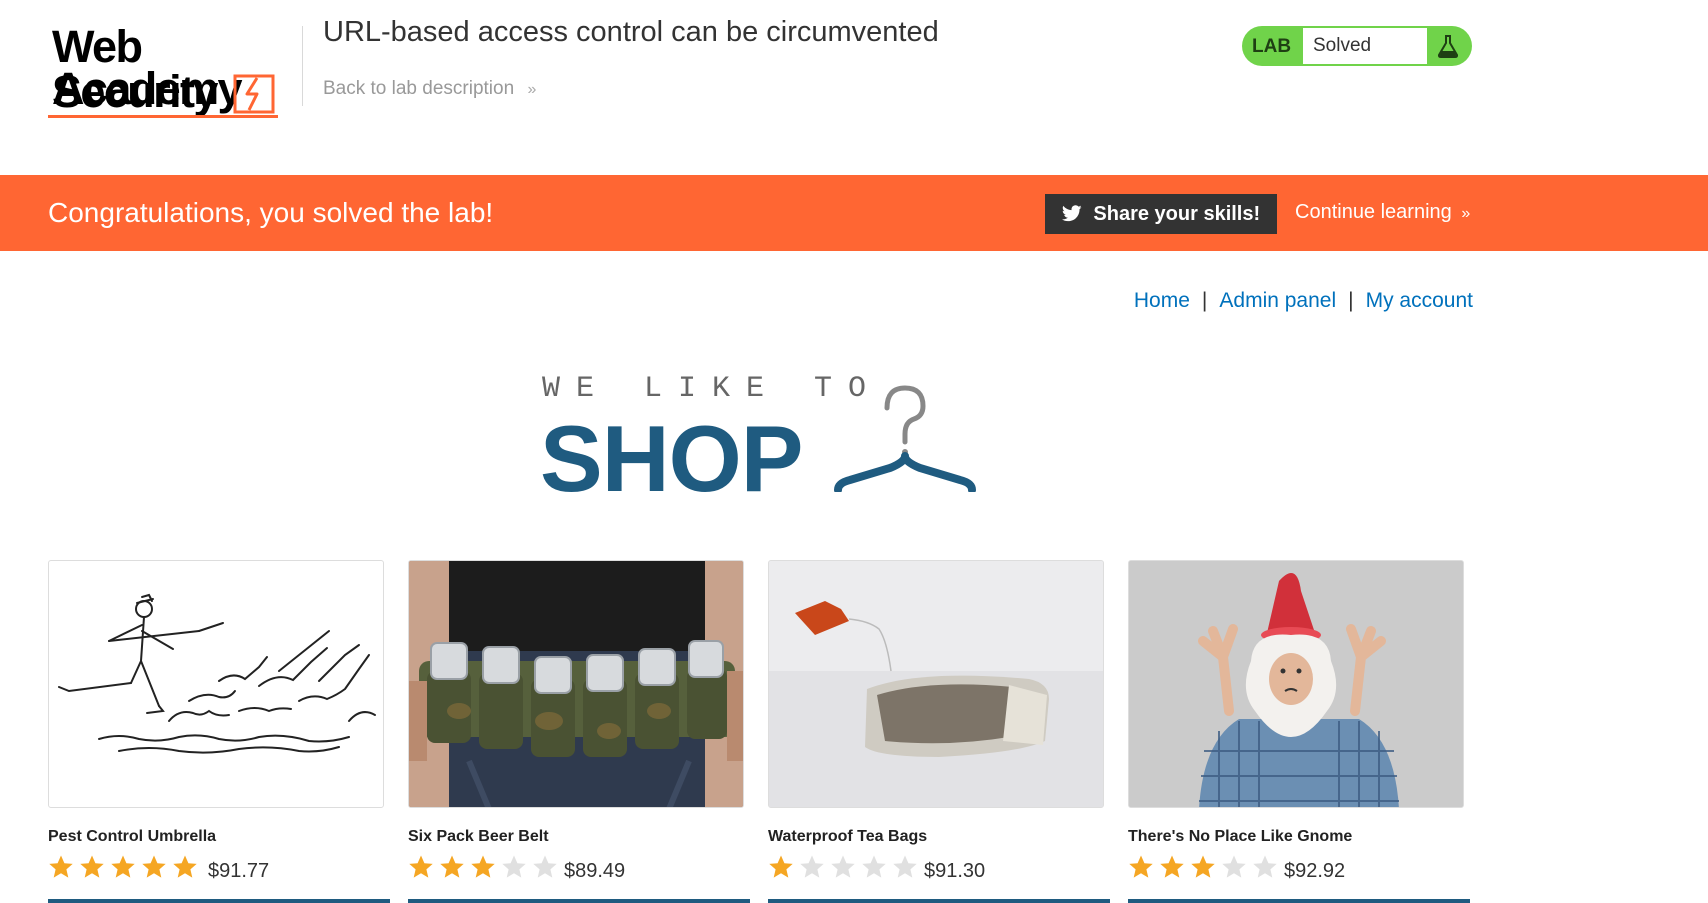 This screenshot has height=903, width=1708. What do you see at coordinates (955, 871) in the screenshot?
I see `product-price: $91.30` at bounding box center [955, 871].